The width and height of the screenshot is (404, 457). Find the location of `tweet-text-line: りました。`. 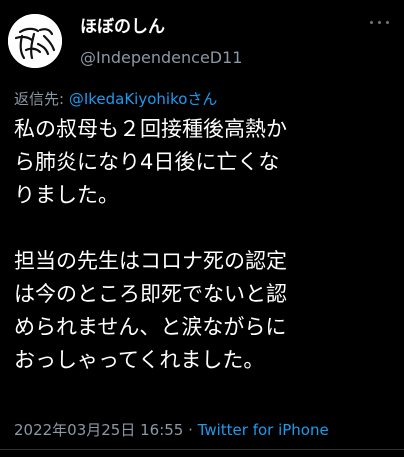

tweet-text-line: りました。 is located at coordinates (66, 195).